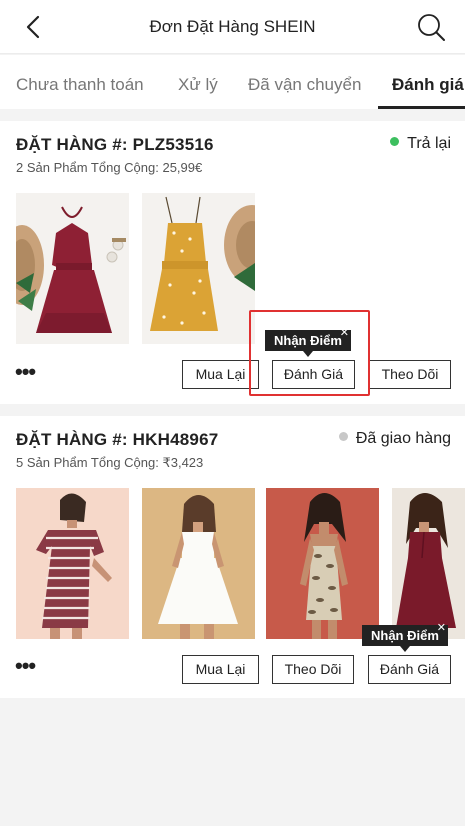 This screenshot has width=465, height=826. I want to click on status-label: Đã giao hàng, so click(403, 438).